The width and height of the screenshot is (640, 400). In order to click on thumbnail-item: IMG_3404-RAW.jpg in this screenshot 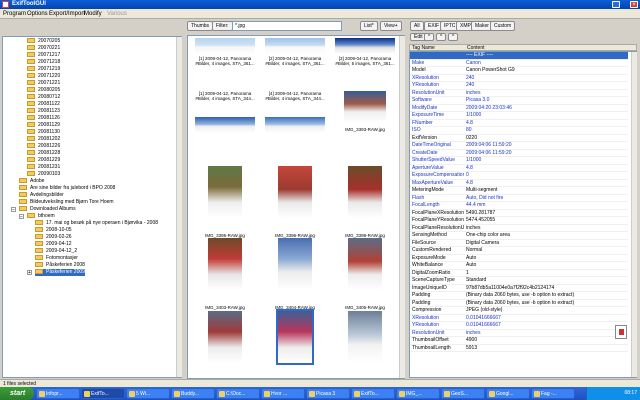, I will do `click(295, 274)`.